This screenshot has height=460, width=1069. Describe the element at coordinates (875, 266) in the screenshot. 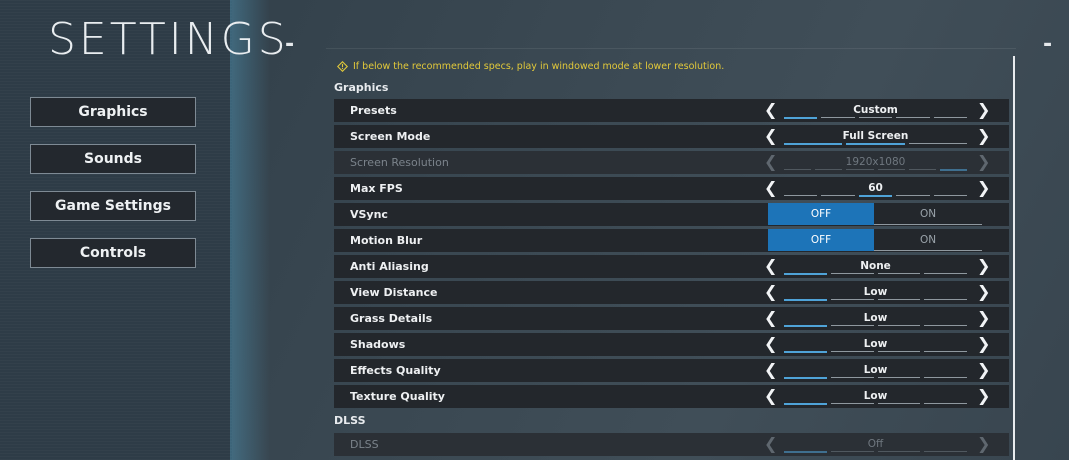

I see `setting-value: None` at that location.